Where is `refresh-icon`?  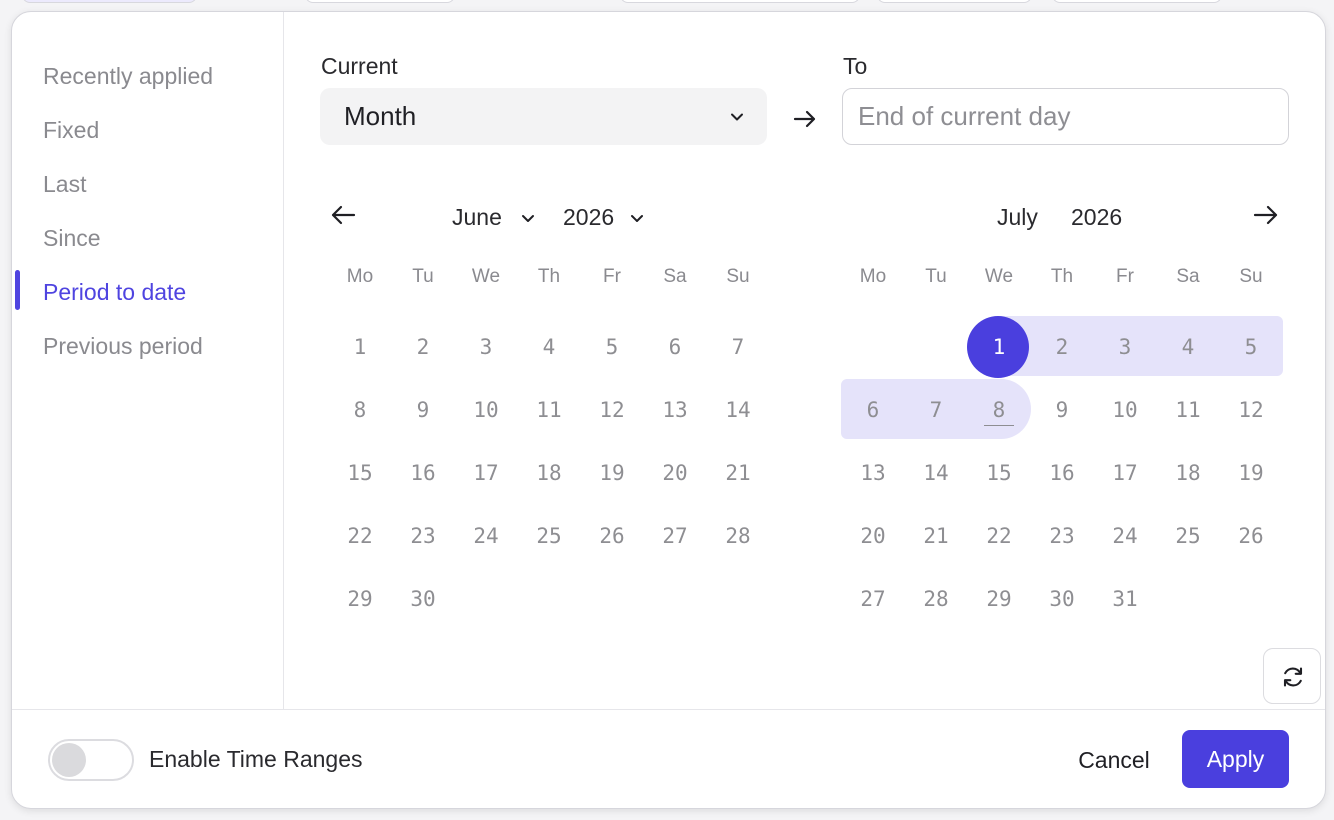 refresh-icon is located at coordinates (1293, 677).